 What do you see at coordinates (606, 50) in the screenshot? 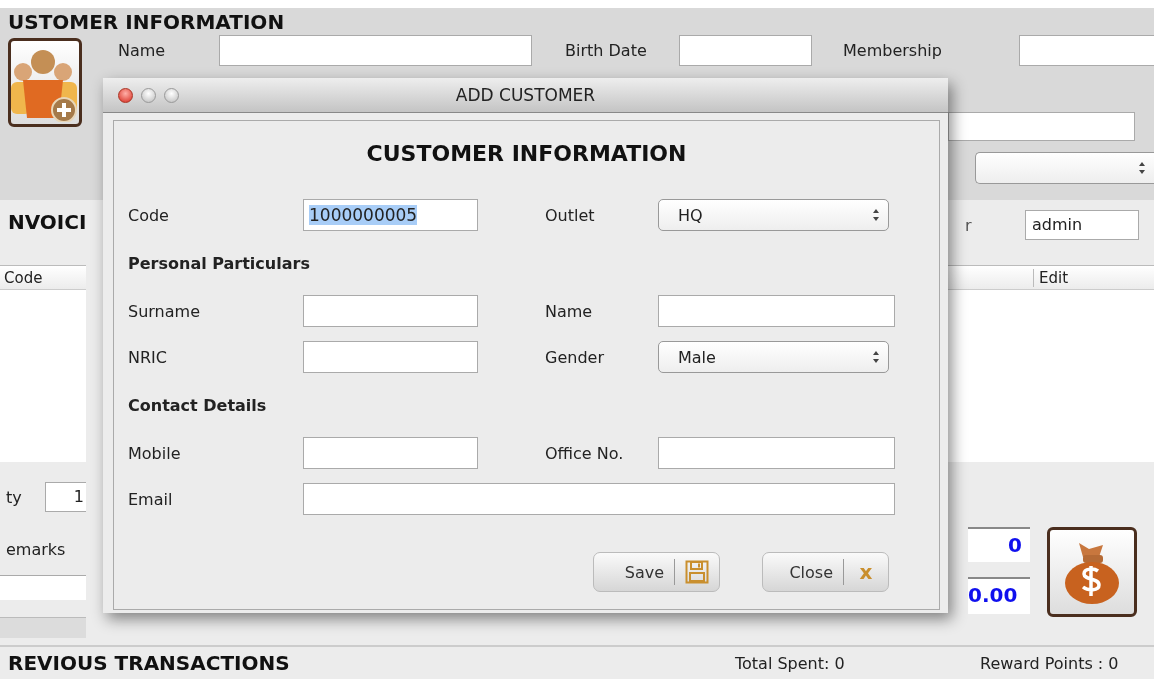
I see `field-label: Birth Date` at bounding box center [606, 50].